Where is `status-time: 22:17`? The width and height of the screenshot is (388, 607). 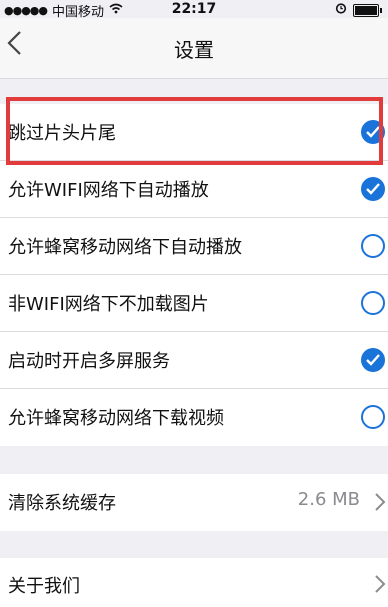
status-time: 22:17 is located at coordinates (194, 9).